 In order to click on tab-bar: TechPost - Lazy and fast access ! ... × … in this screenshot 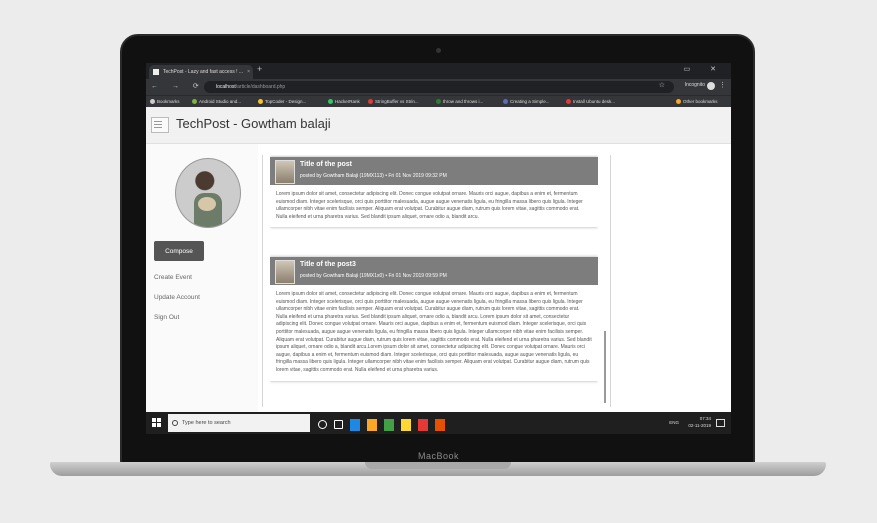, I will do `click(438, 71)`.